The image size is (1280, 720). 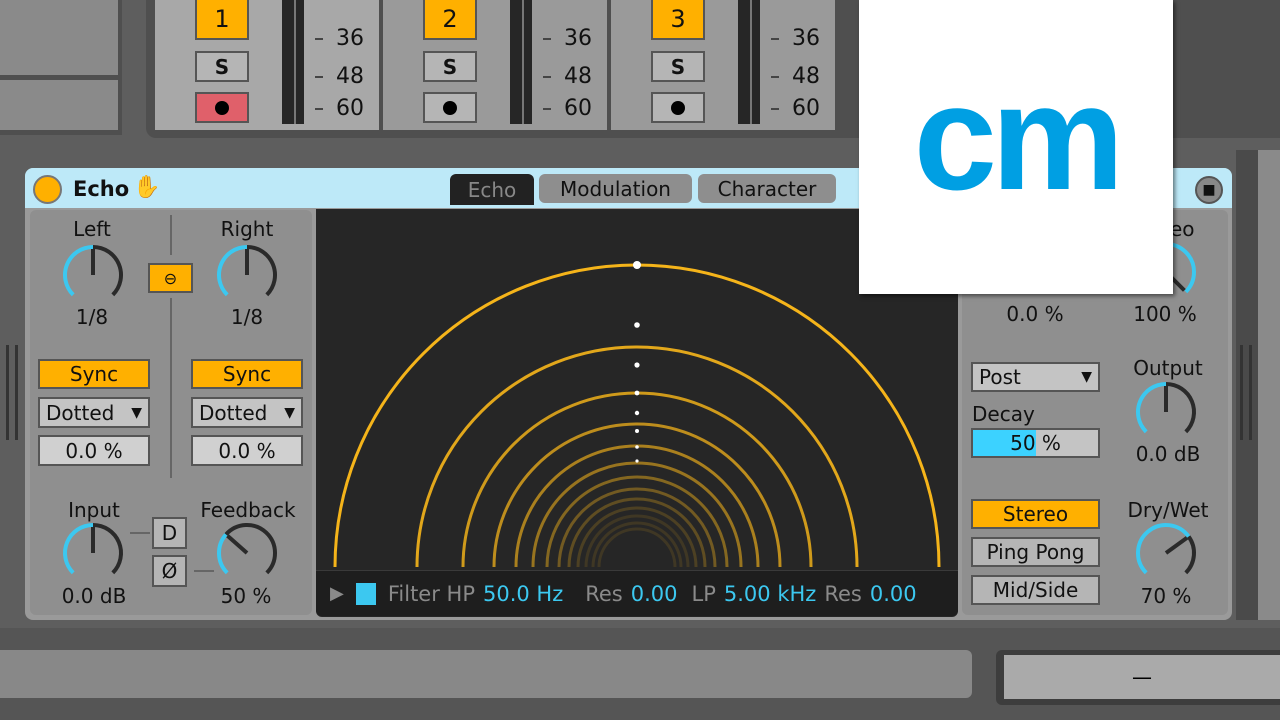 I want to click on mode-stereo-button: Stereo, so click(x=1035, y=514).